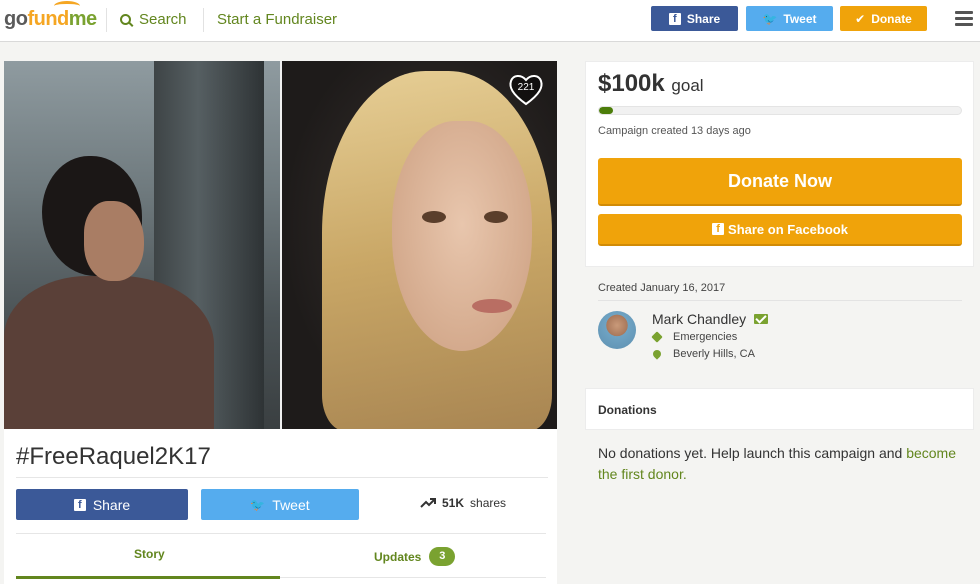 This screenshot has height=584, width=980. What do you see at coordinates (617, 330) in the screenshot?
I see `organizer-avatar` at bounding box center [617, 330].